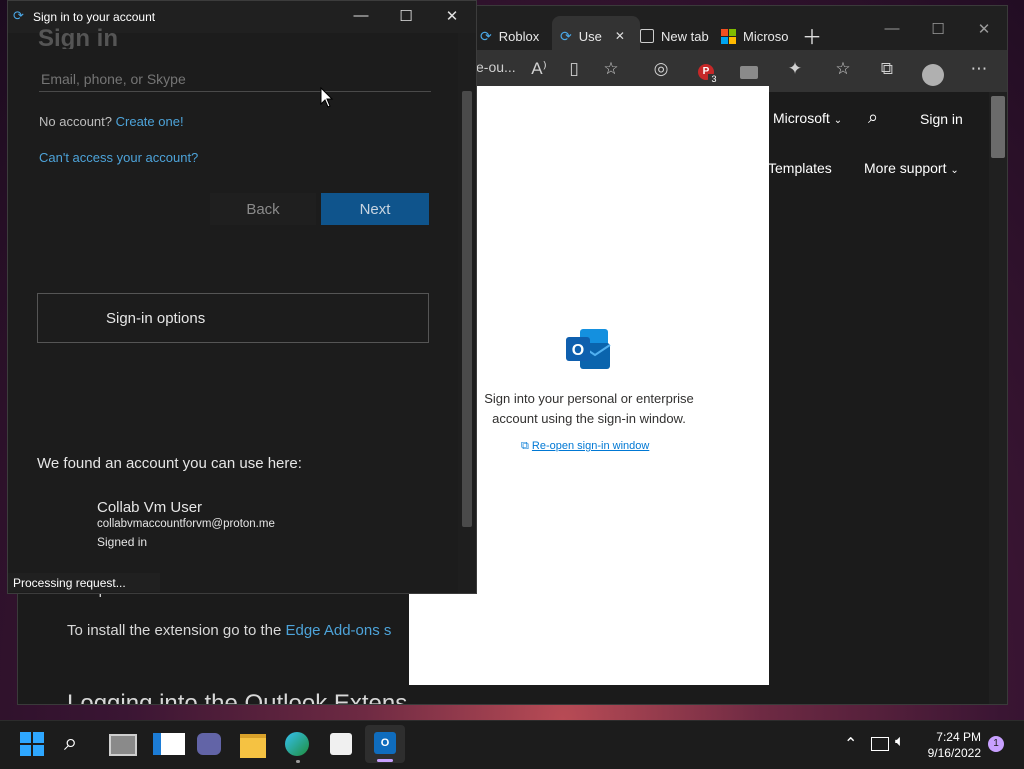  Describe the element at coordinates (297, 744) in the screenshot. I see `edge-browser-icon` at that location.